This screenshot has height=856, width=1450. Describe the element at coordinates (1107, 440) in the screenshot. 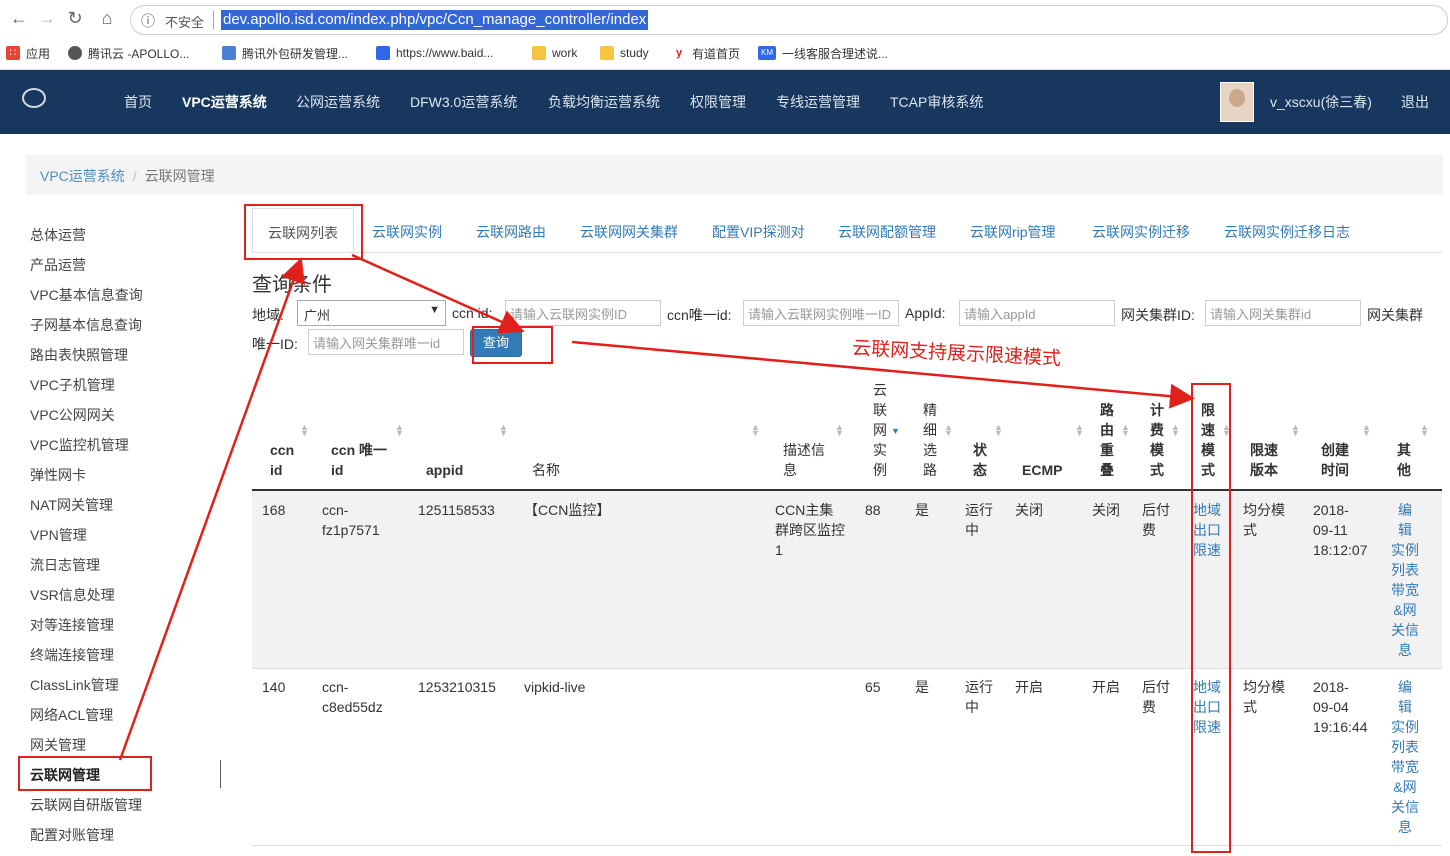

I see `th-route-overlap: 路由重叠` at that location.